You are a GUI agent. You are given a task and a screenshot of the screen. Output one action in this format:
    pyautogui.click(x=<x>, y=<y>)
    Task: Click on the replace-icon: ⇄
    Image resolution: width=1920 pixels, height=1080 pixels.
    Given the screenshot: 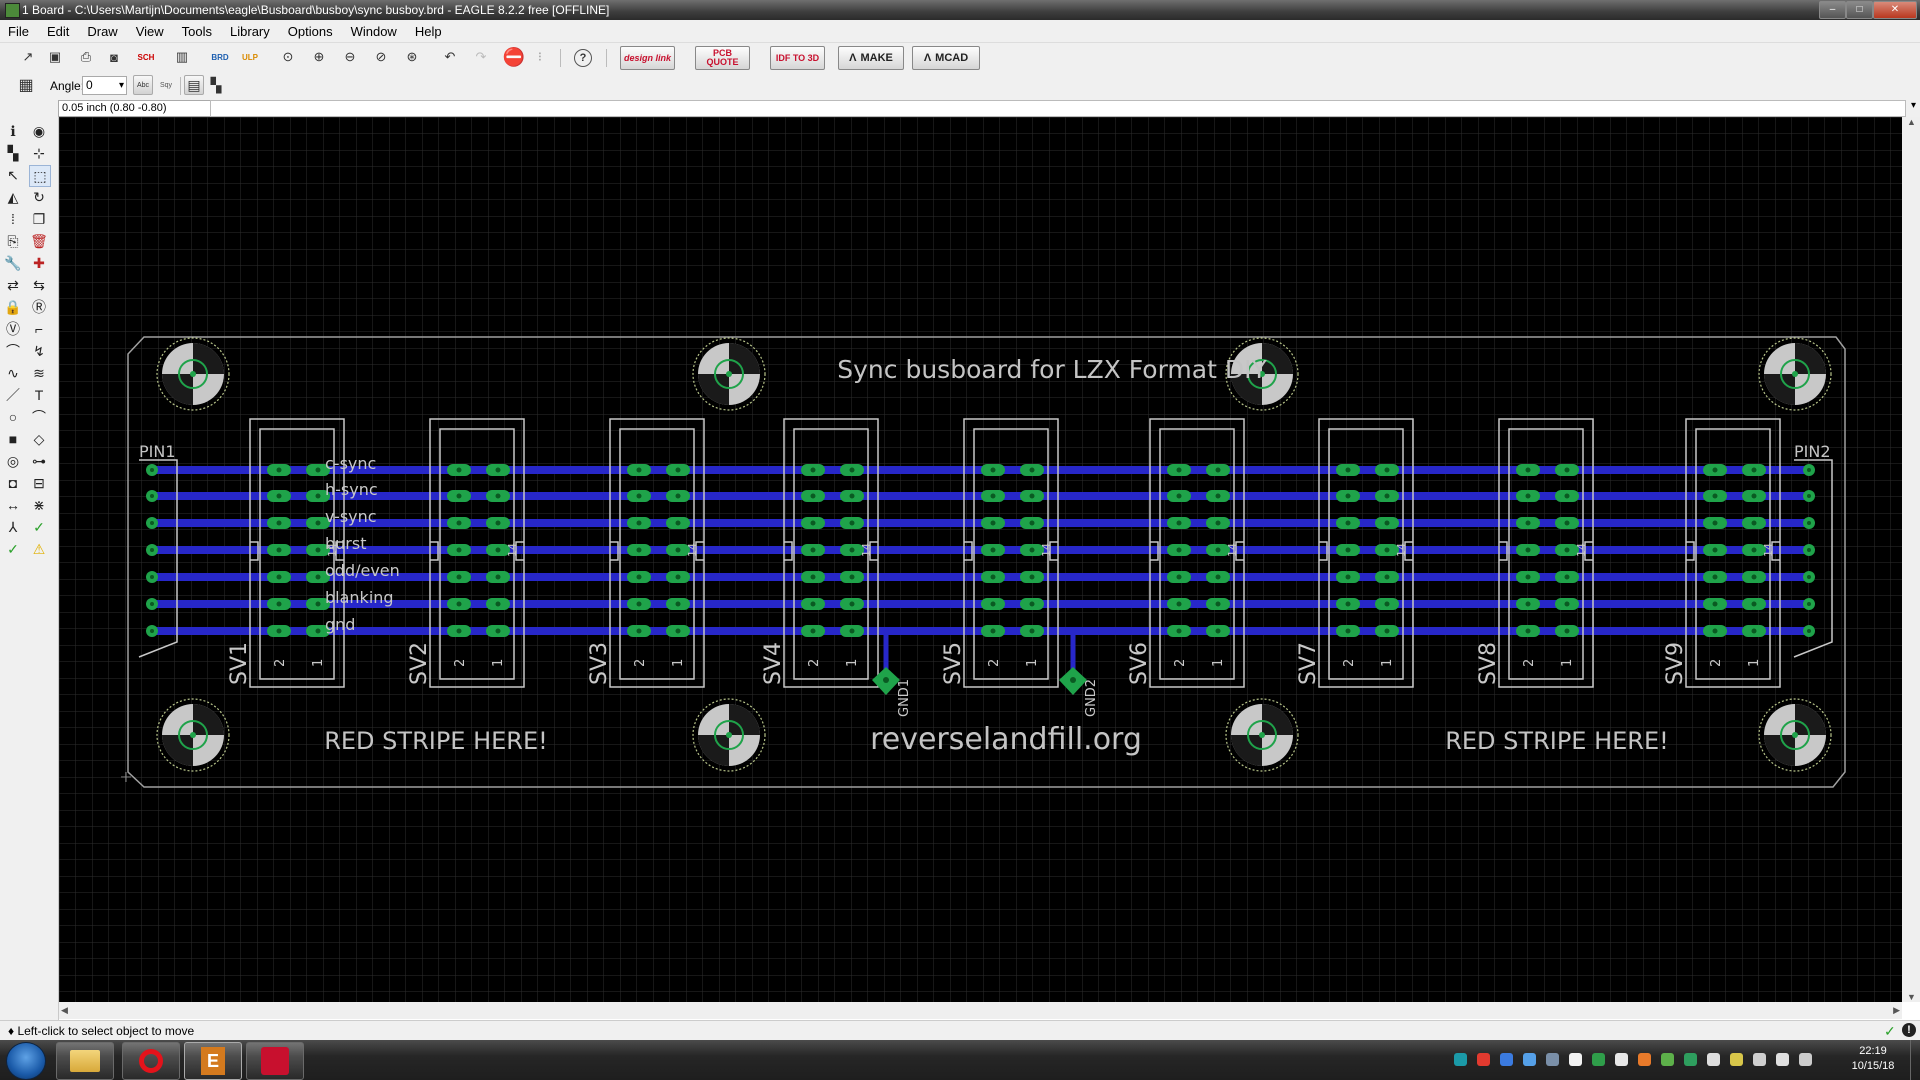 What is the action you would take?
    pyautogui.click(x=13, y=285)
    